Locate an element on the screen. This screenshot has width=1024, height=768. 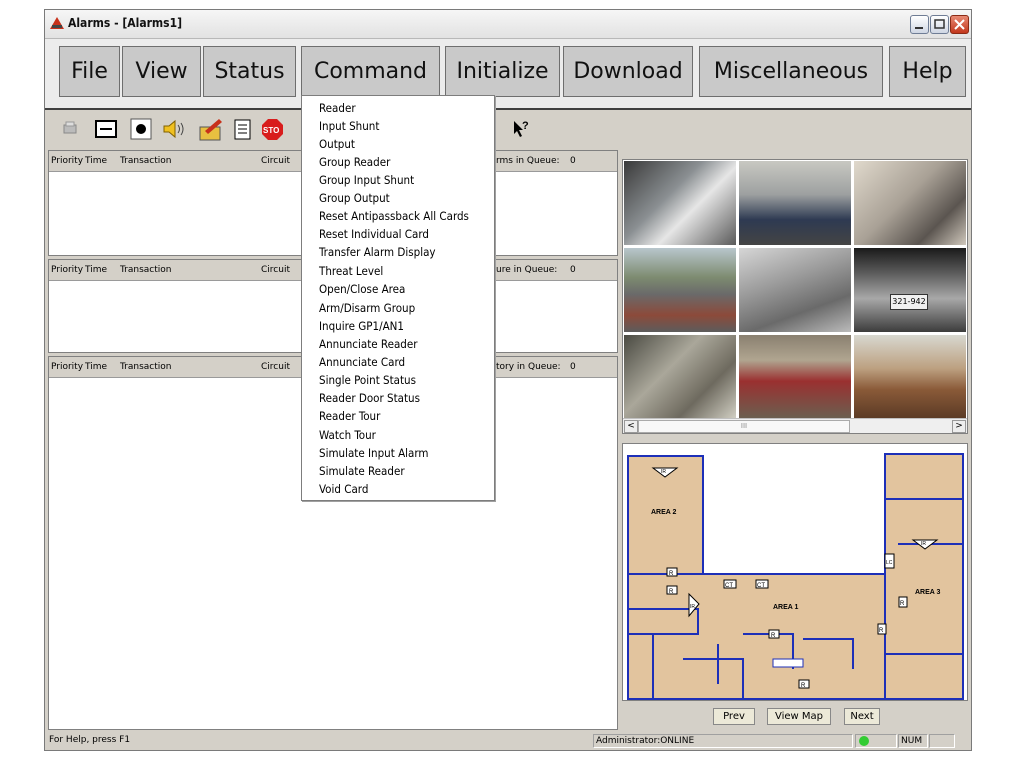
print-button is located at coordinates (70, 129).